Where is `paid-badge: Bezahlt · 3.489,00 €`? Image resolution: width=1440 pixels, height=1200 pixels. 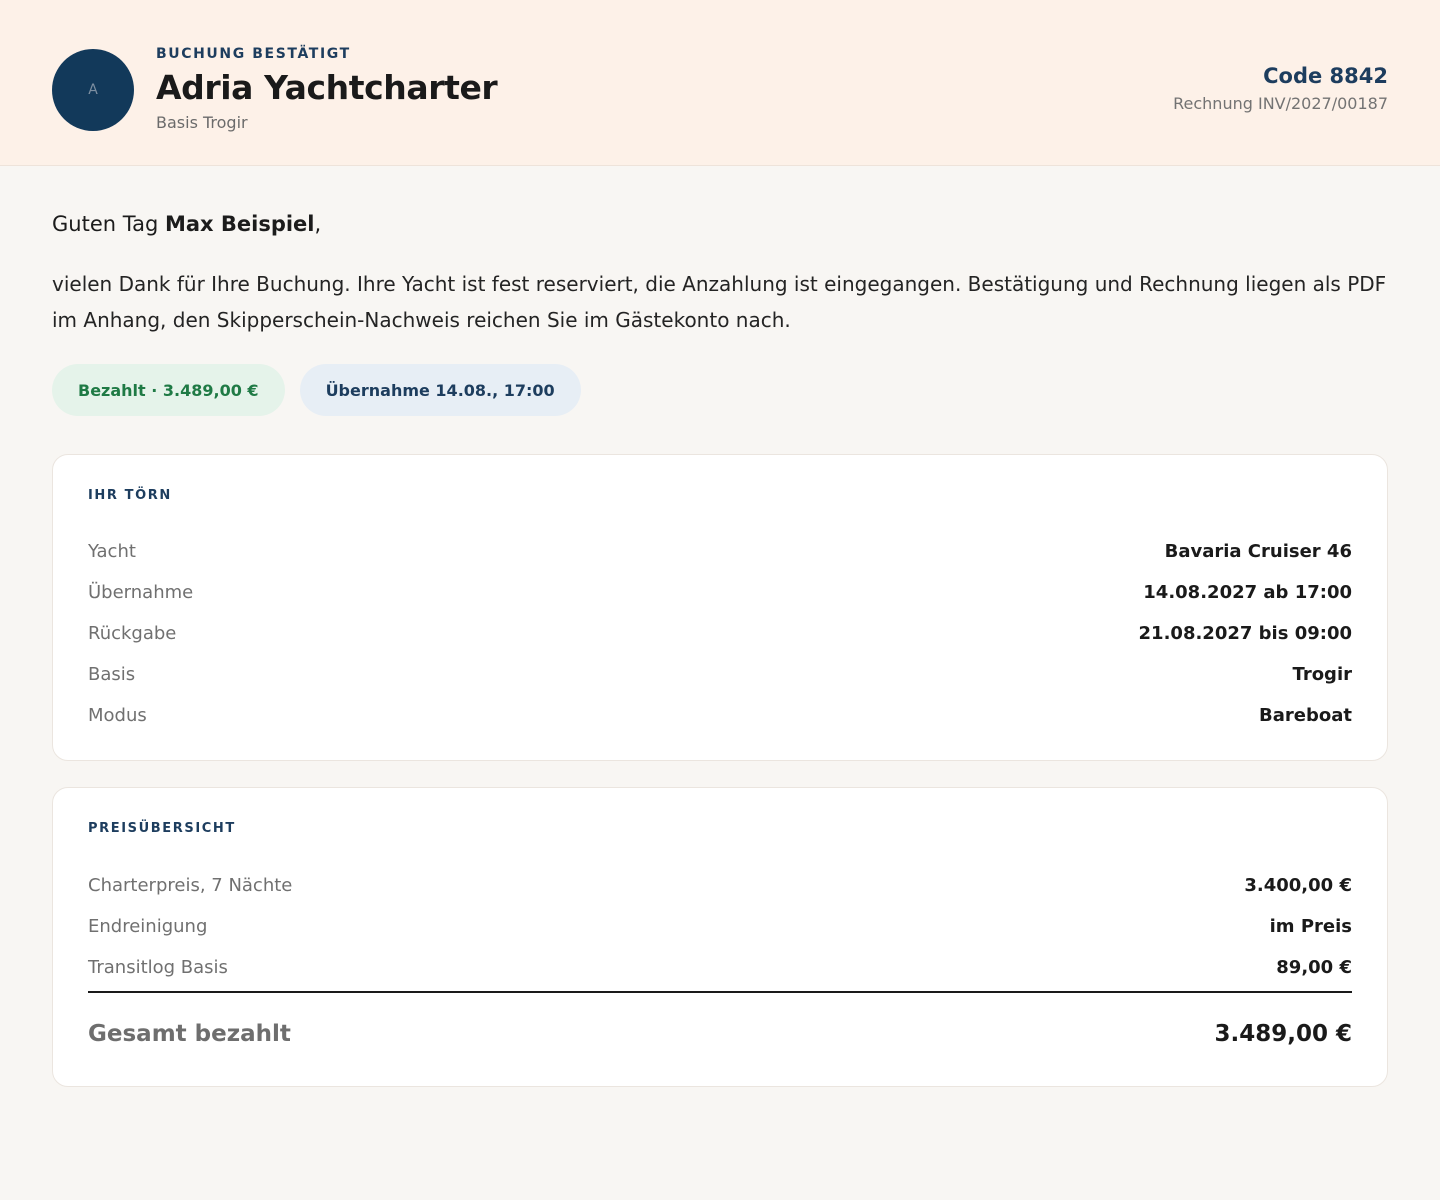
paid-badge: Bezahlt · 3.489,00 € is located at coordinates (168, 390).